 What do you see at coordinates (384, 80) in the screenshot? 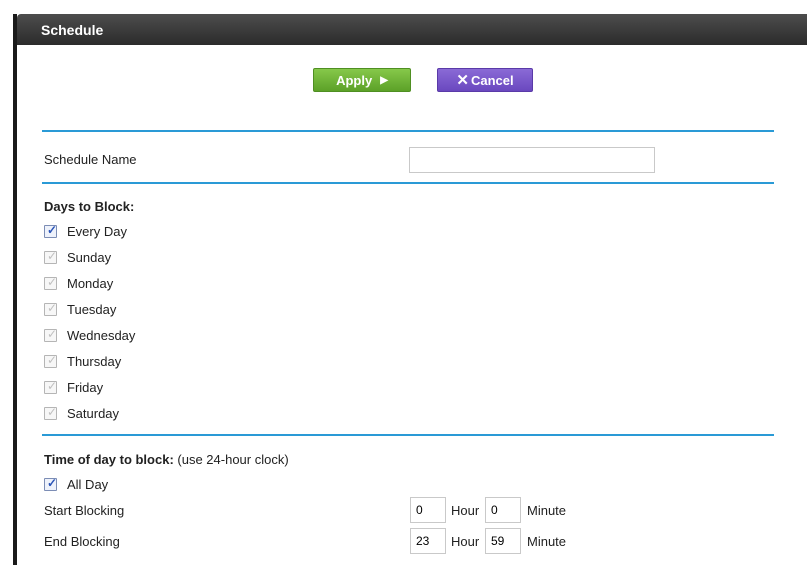
I see `play-arrow-icon: ▶` at bounding box center [384, 80].